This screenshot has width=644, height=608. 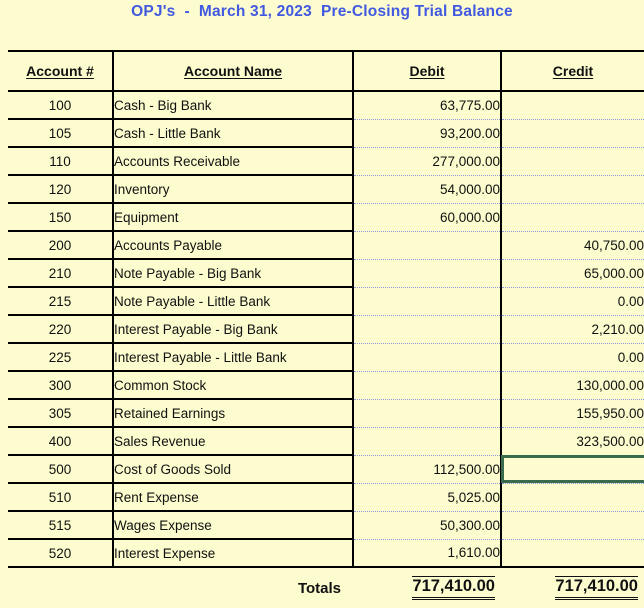 I want to click on cell-account-name: Retained Earnings, so click(x=233, y=413).